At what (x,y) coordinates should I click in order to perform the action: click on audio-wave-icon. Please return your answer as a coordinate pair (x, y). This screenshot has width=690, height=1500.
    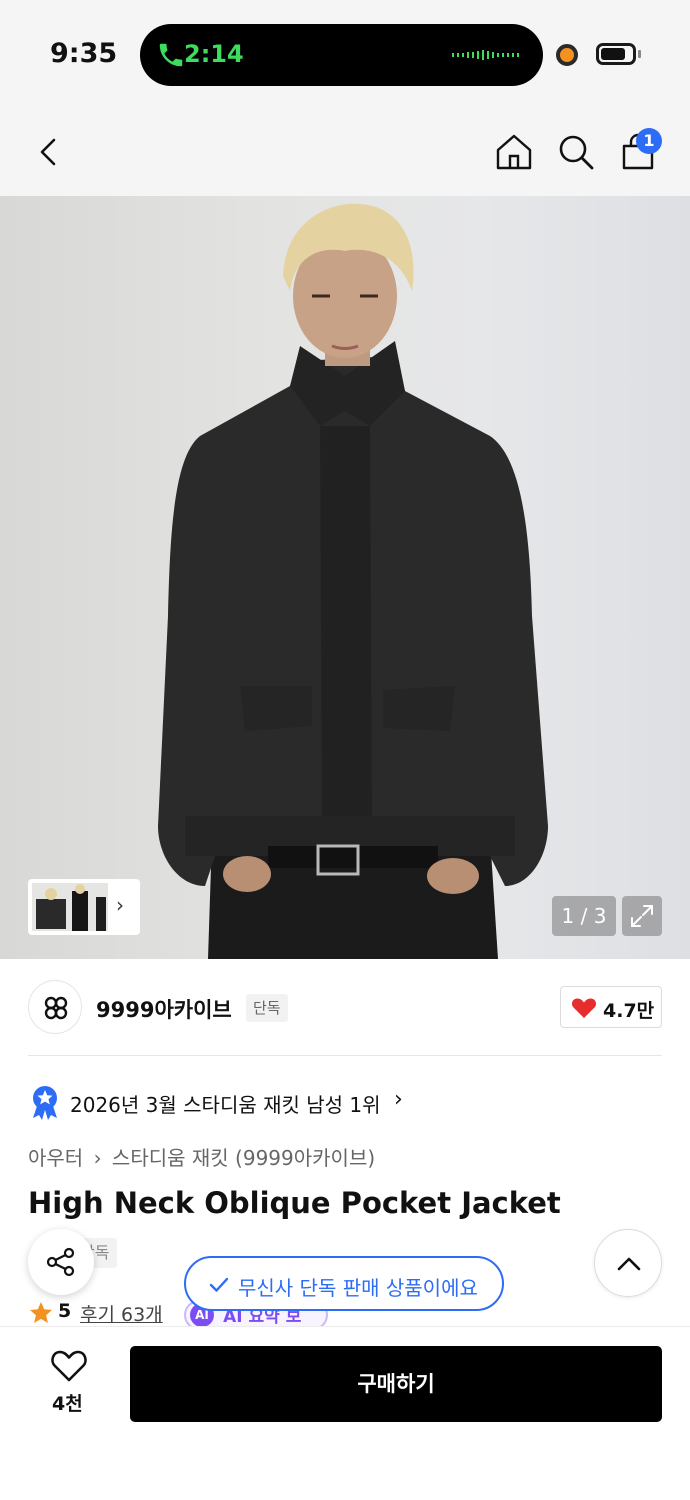
    Looking at the image, I should click on (485, 55).